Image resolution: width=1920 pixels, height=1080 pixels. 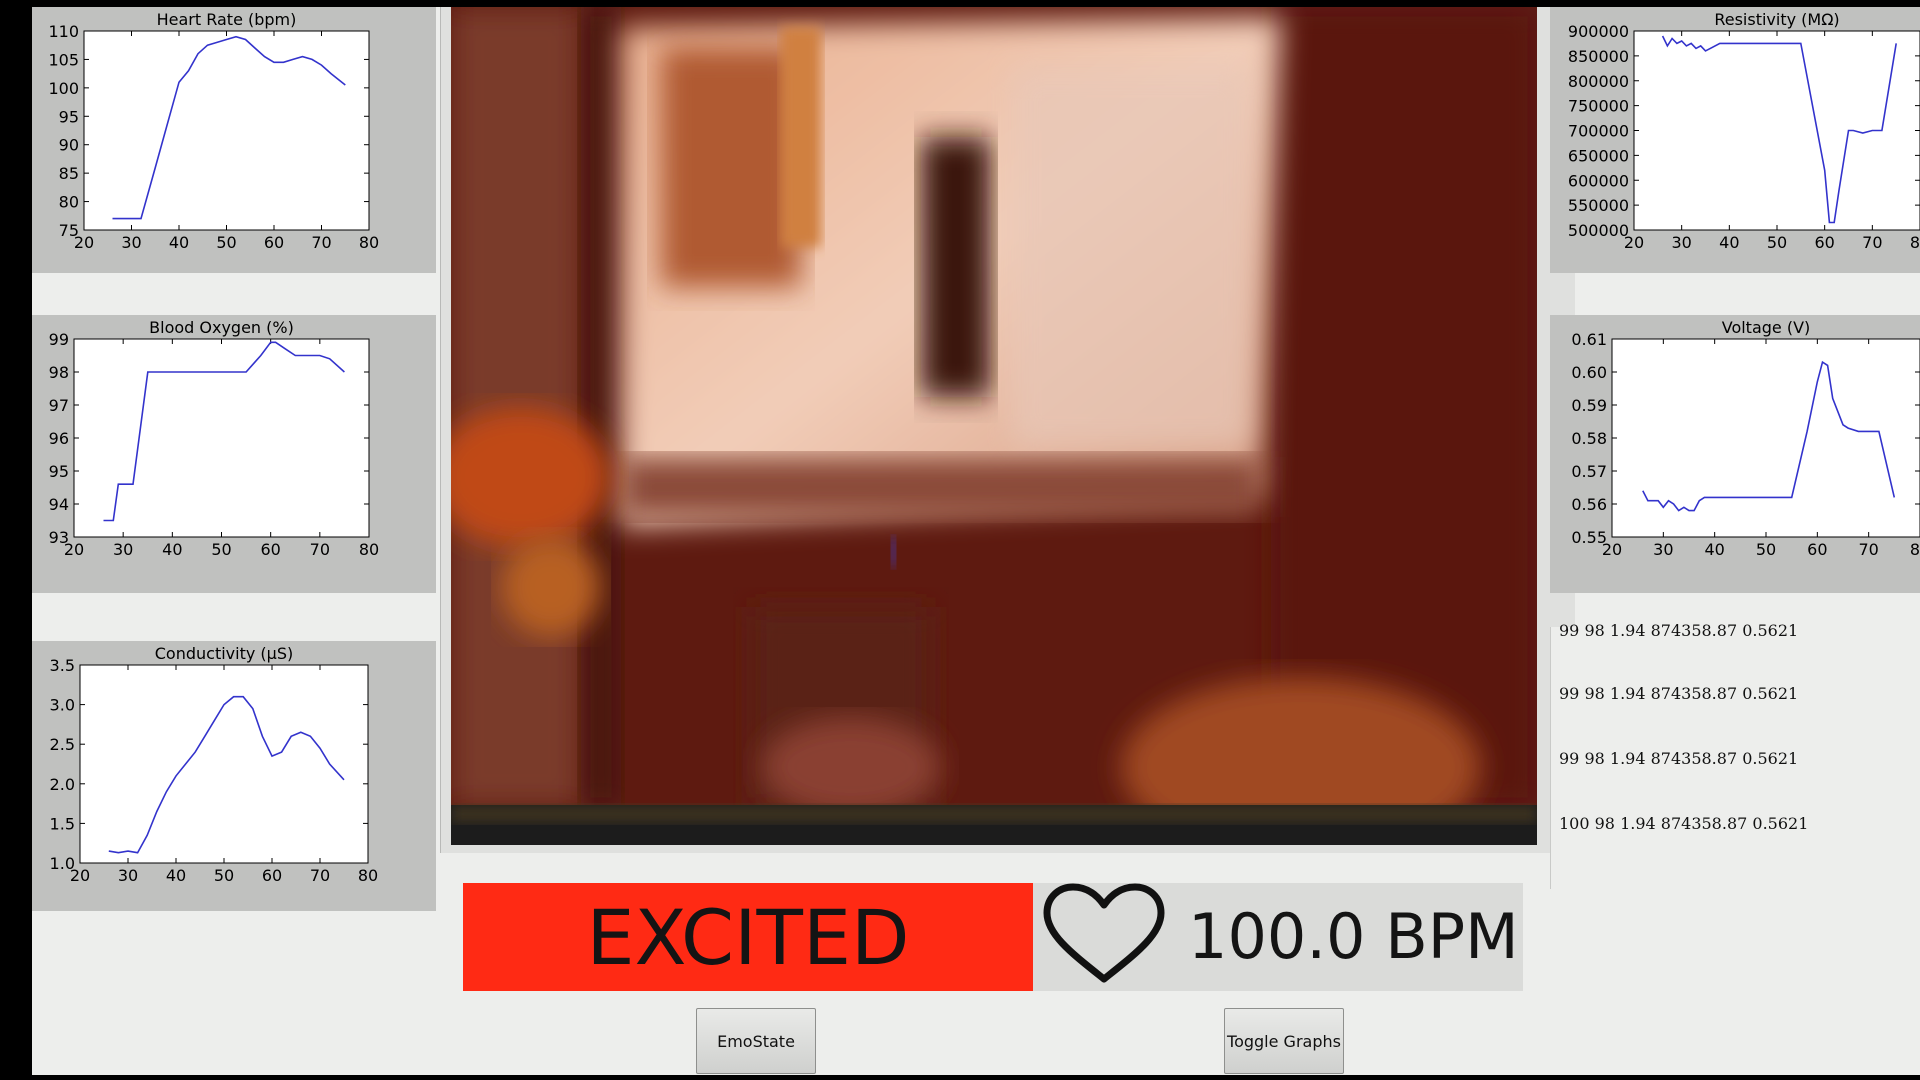 I want to click on heart-rate-display: 100.0 BPM, so click(x=1278, y=937).